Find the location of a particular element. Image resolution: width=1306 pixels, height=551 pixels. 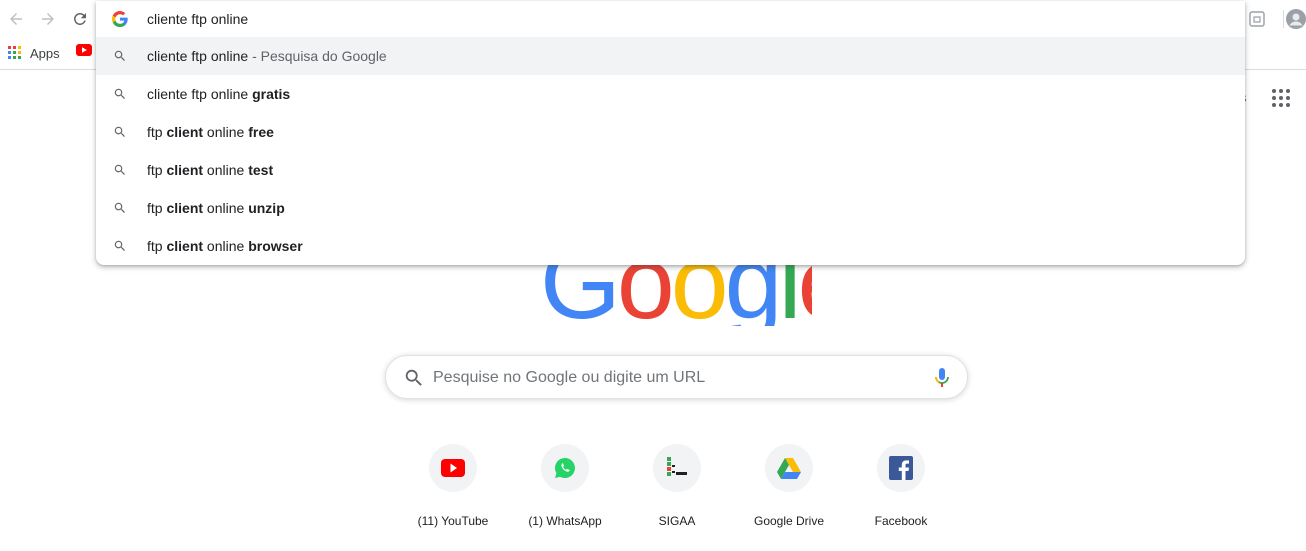

youtube-bookmark-icon is located at coordinates (84, 50).